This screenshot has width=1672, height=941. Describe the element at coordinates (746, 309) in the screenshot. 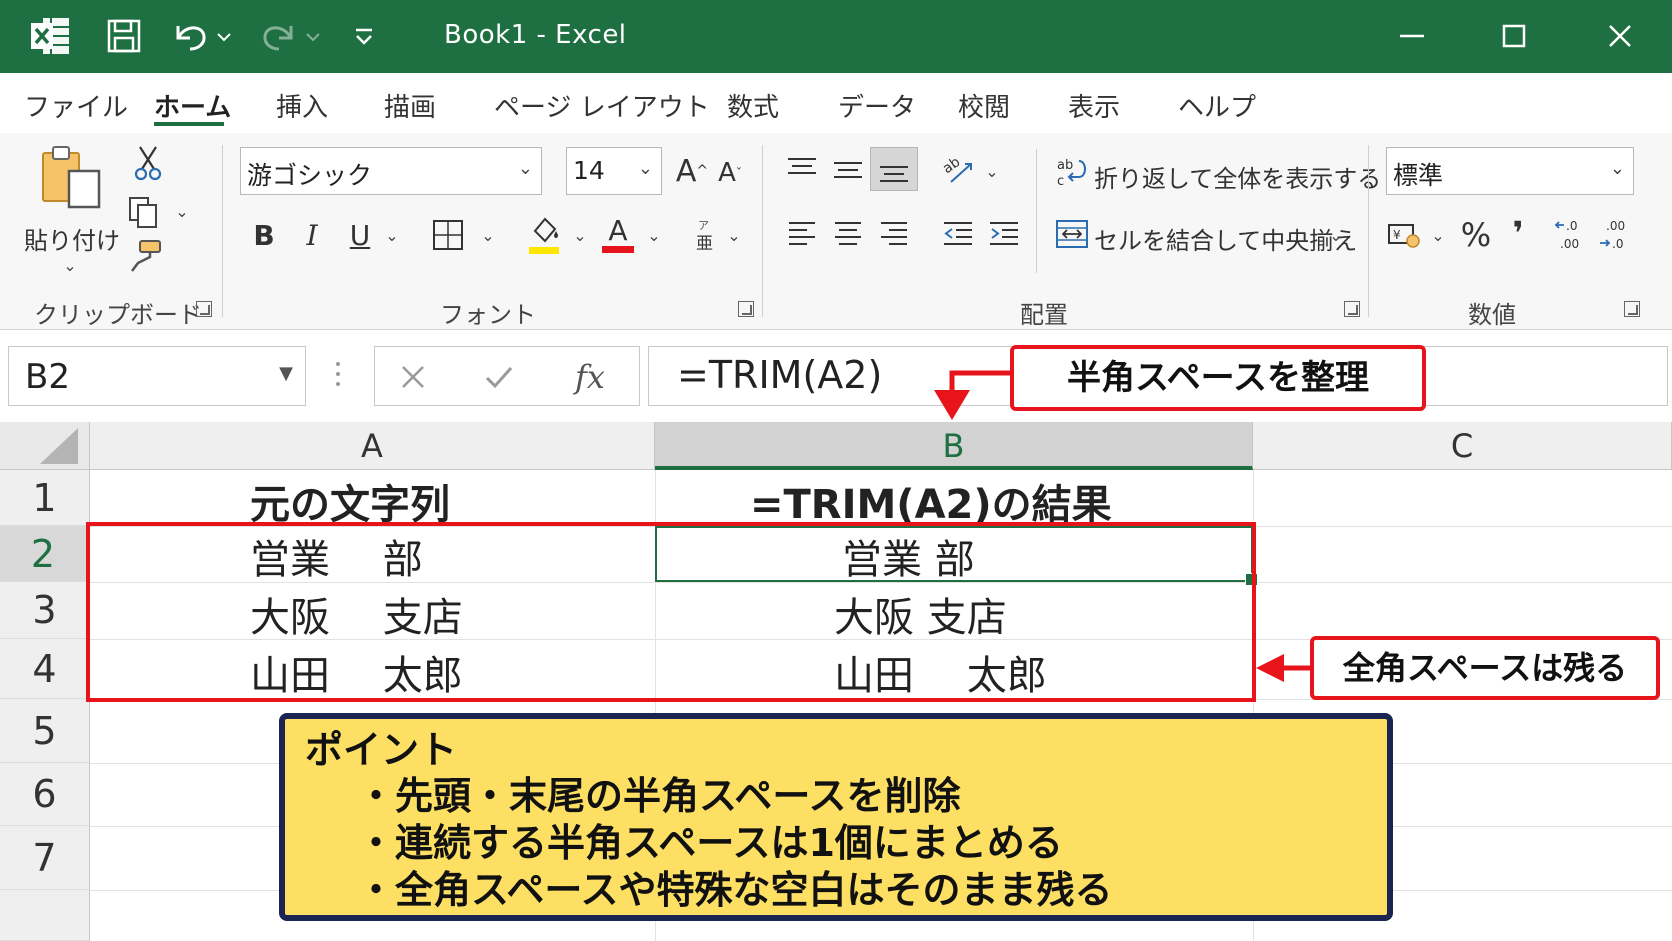

I see `font-launcher-icon` at that location.